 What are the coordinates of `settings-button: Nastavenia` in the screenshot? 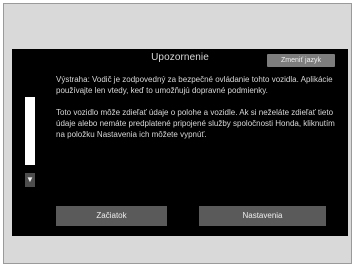 It's located at (262, 216).